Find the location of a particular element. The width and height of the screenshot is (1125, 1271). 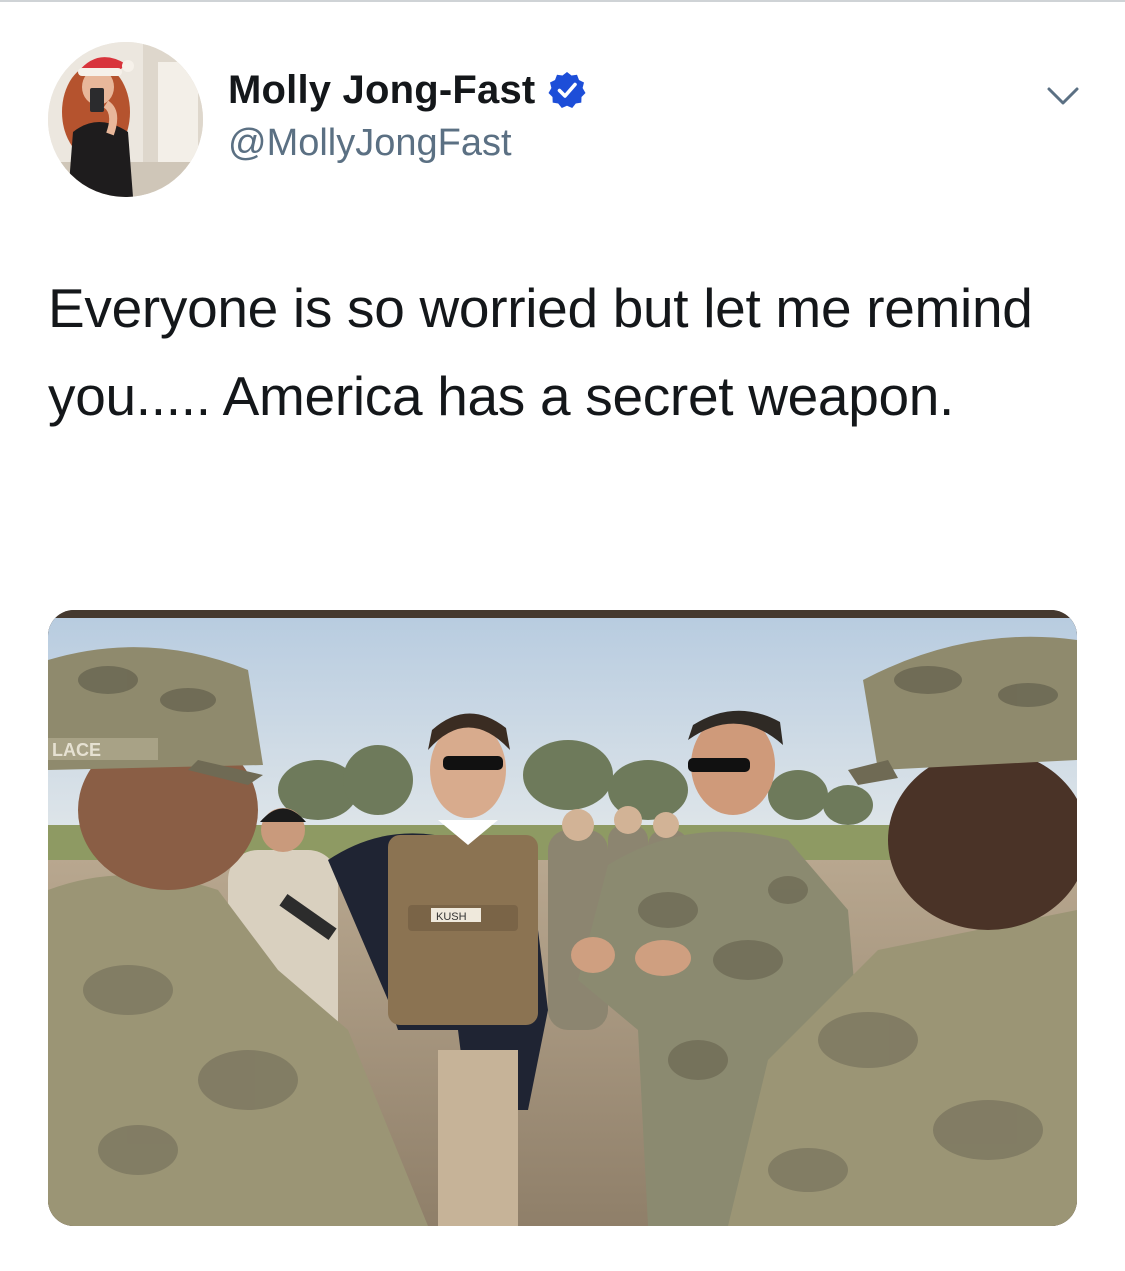

author-name-row: Molly Jong-Fast is located at coordinates (407, 90).